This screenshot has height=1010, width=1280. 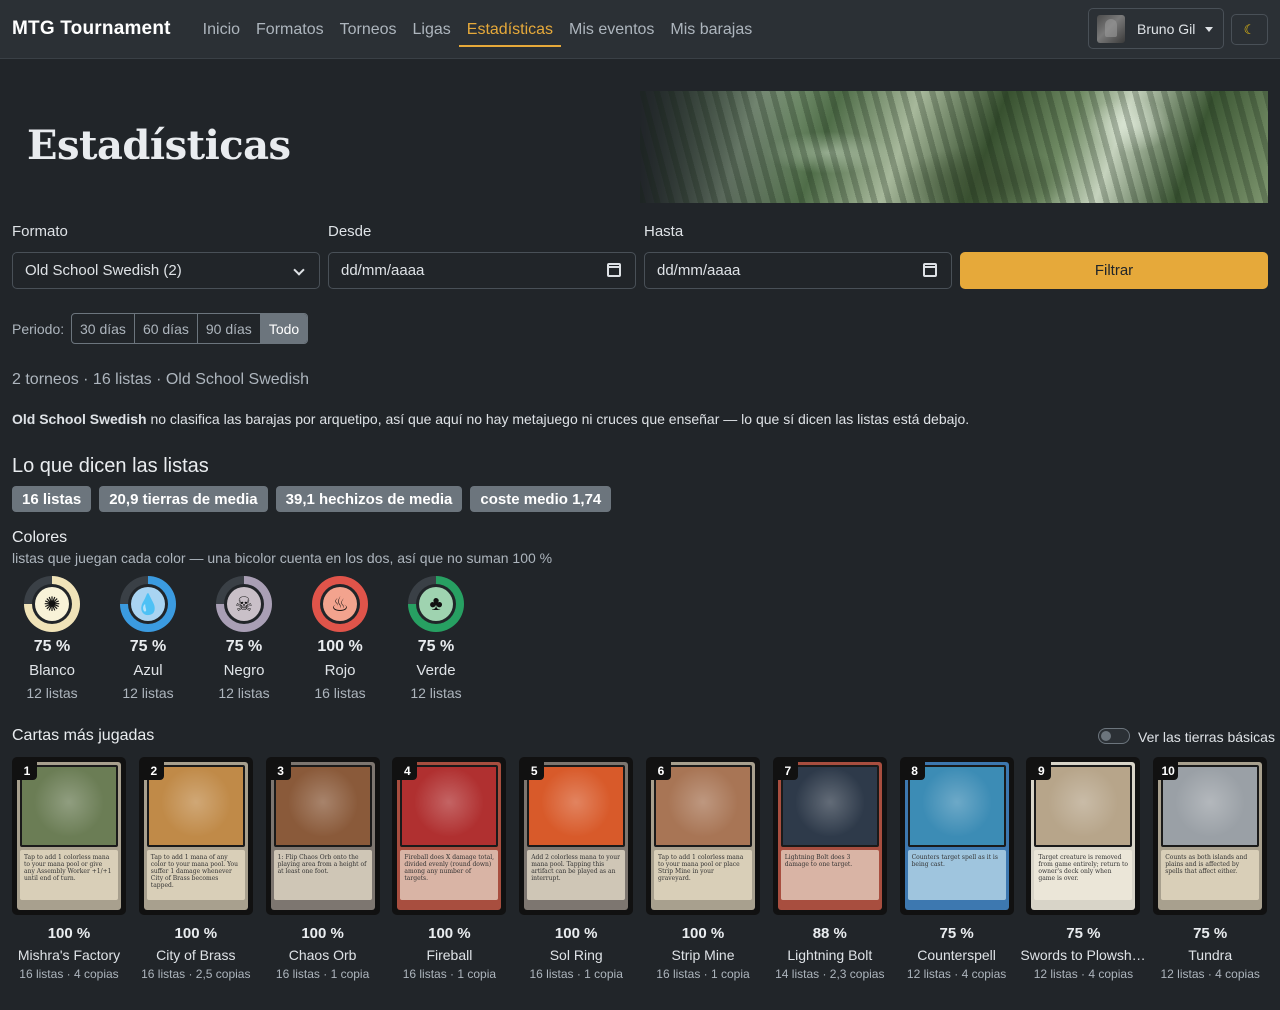 What do you see at coordinates (611, 29) in the screenshot?
I see `nav-link-5: Mis eventos` at bounding box center [611, 29].